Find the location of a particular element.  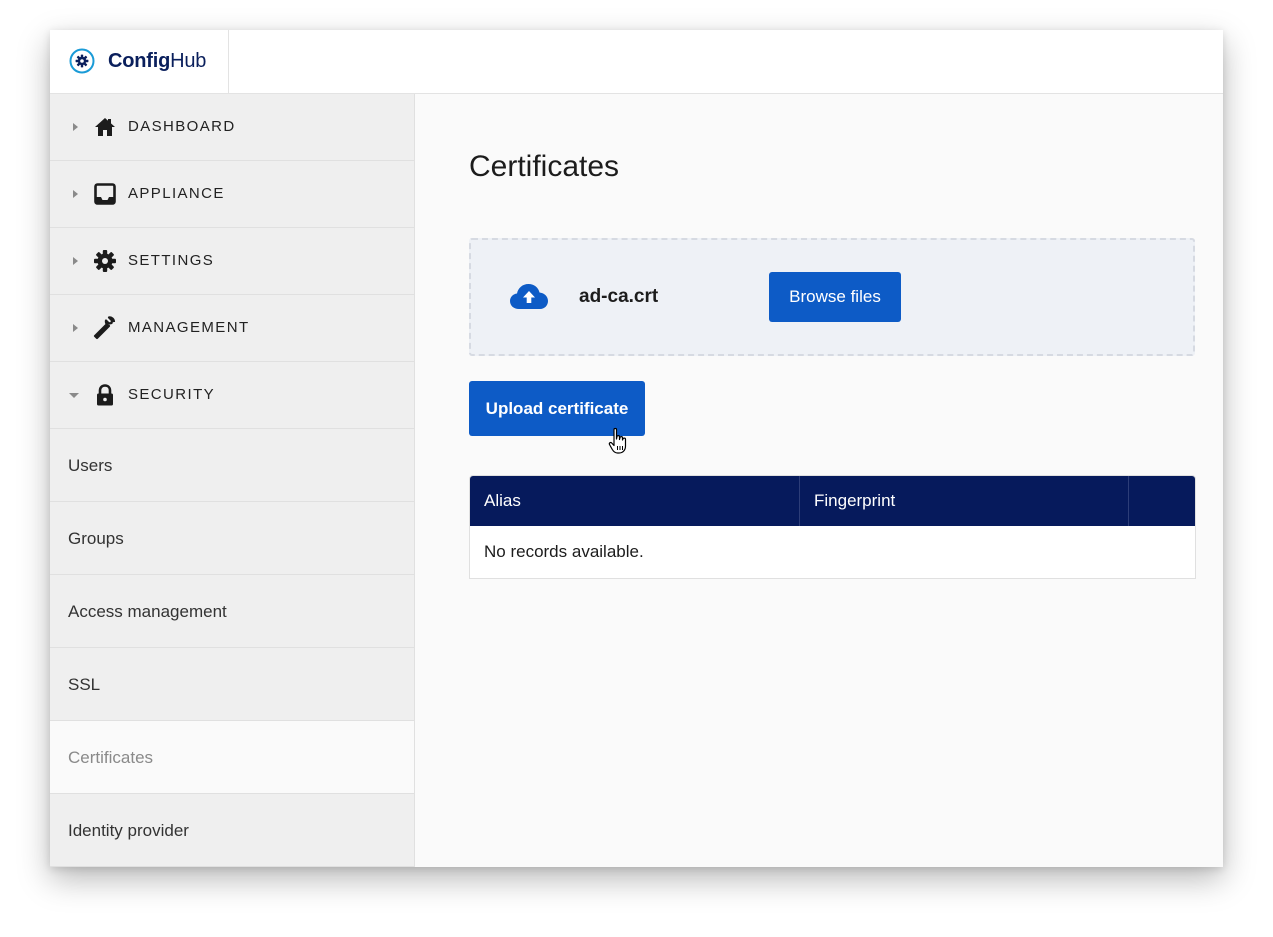

sidebar-item-users: Users is located at coordinates (232, 465).